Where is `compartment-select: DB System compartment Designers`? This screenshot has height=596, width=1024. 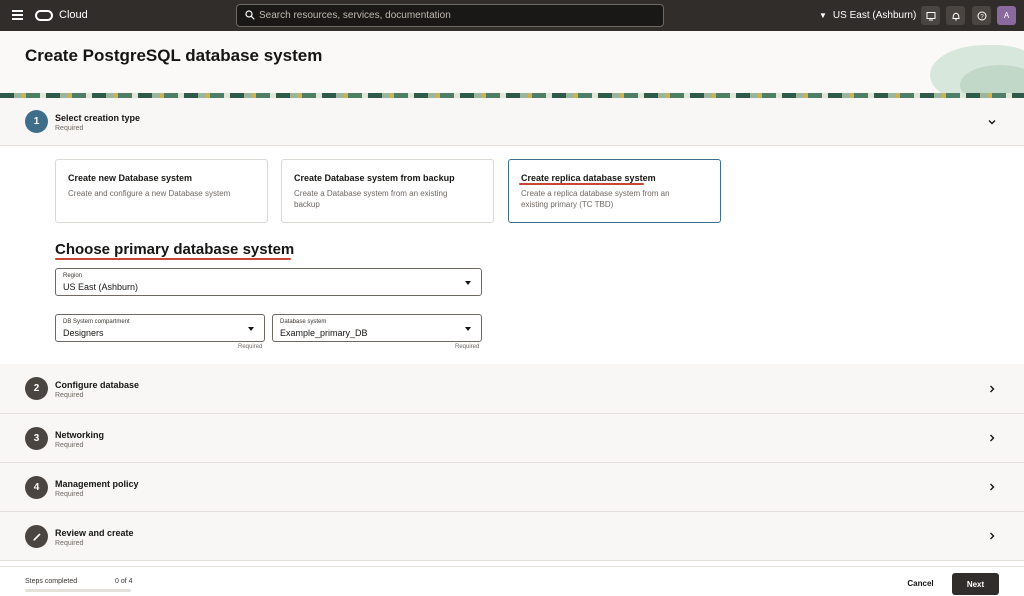 compartment-select: DB System compartment Designers is located at coordinates (160, 328).